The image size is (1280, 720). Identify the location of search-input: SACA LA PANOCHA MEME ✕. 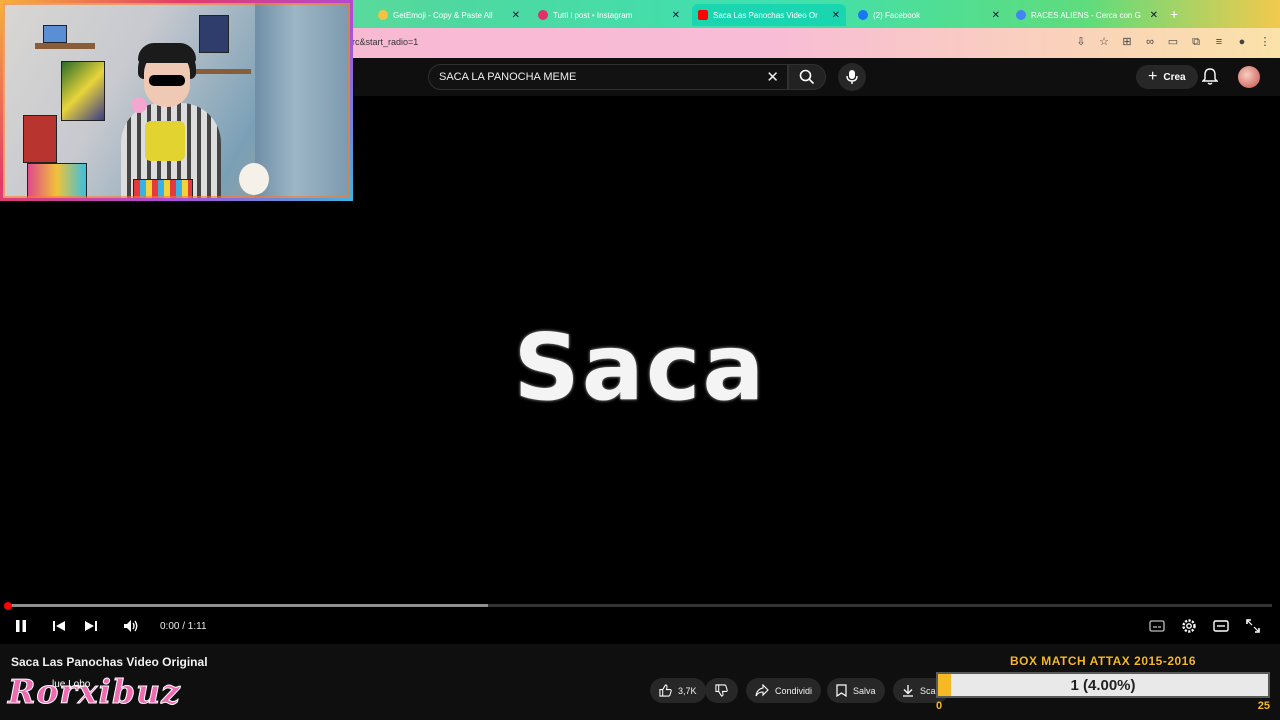
(608, 77).